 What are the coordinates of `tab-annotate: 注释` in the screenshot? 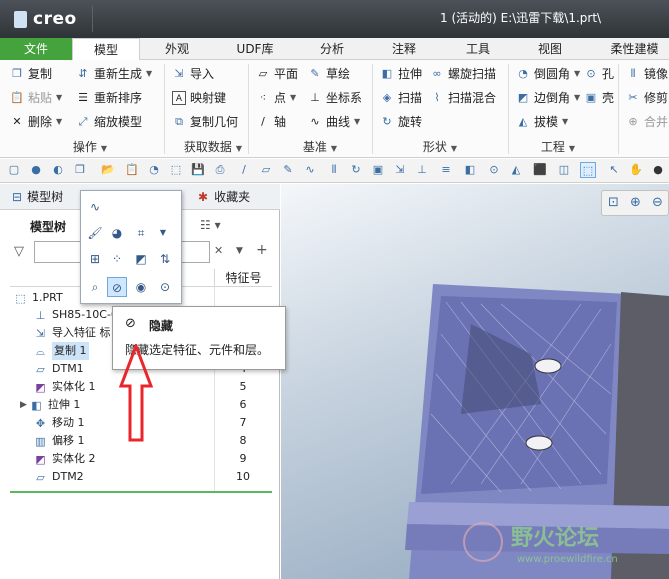 It's located at (404, 49).